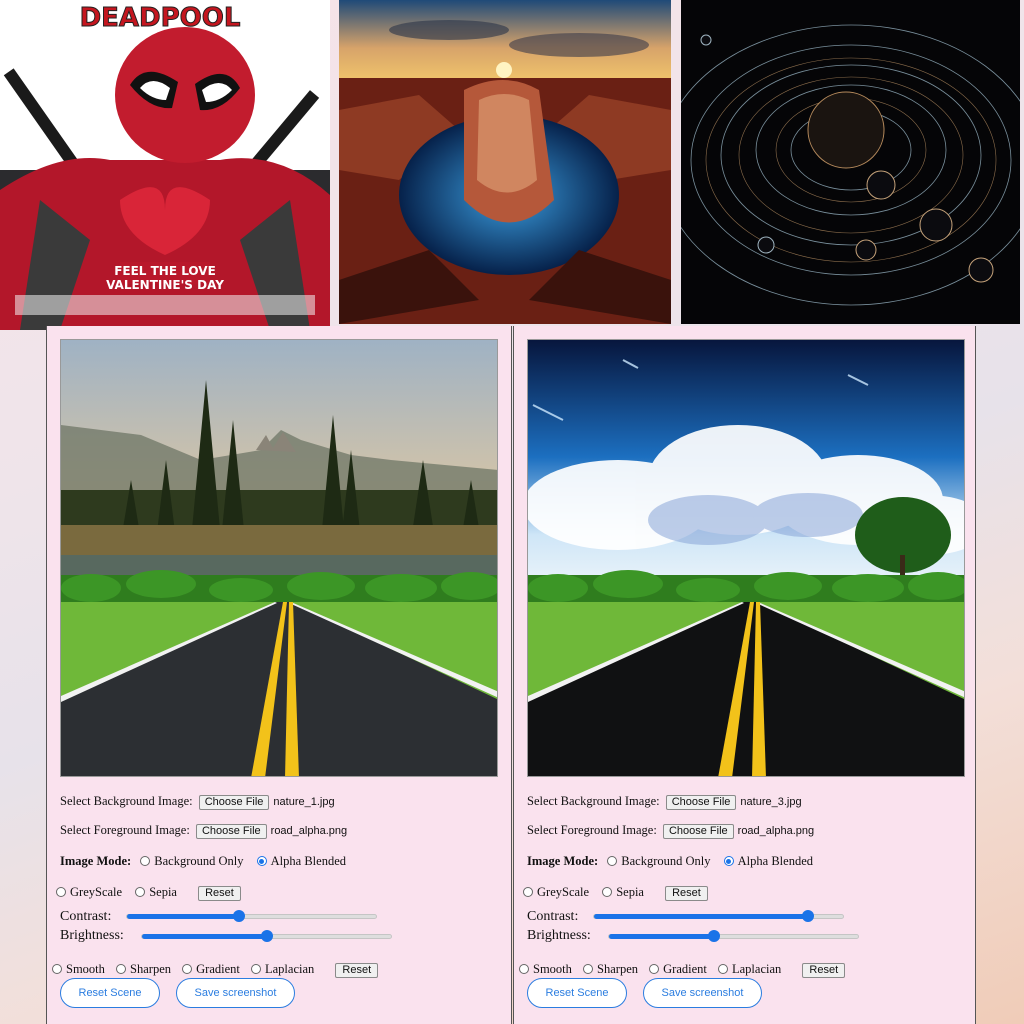  Describe the element at coordinates (165, 165) in the screenshot. I see `deadpool-poster-image: DEADPOOL FEEL THE LOVE VALENTINE'S DAY` at that location.